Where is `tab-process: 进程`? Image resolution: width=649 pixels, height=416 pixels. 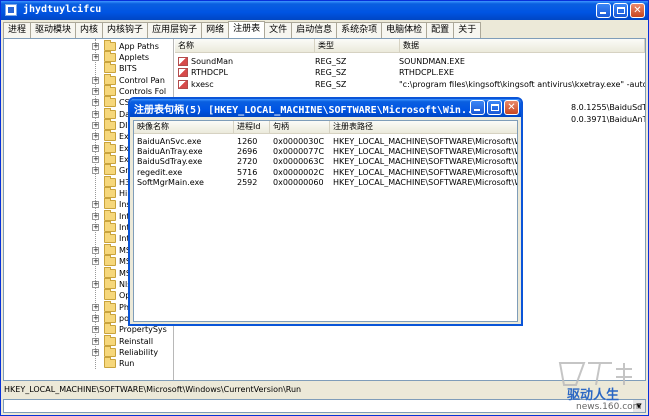
tab-process: 进程 is located at coordinates (17, 30).